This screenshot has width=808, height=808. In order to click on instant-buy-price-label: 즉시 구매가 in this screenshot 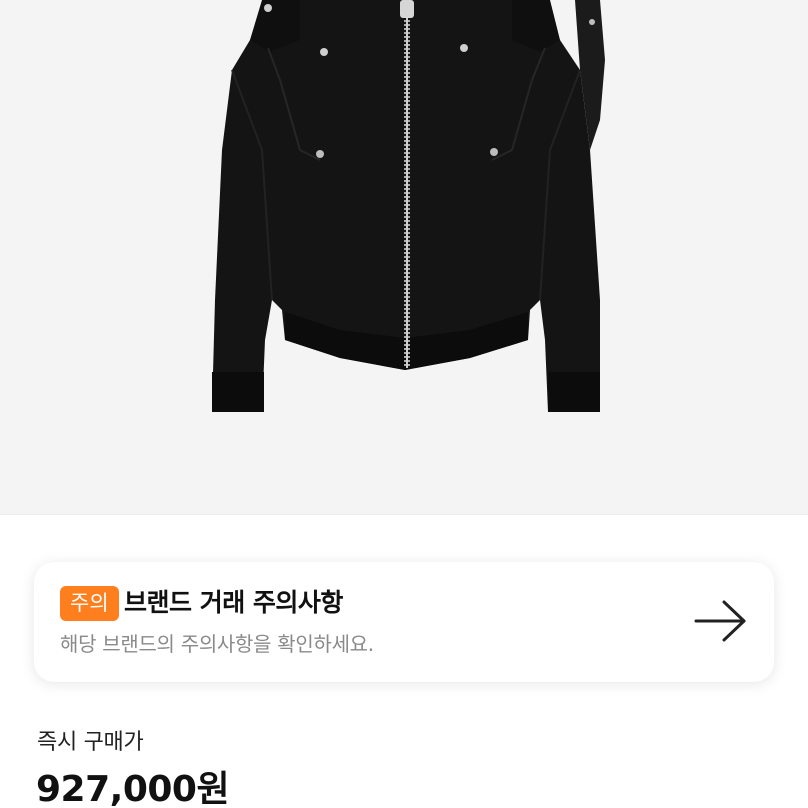, I will do `click(90, 742)`.